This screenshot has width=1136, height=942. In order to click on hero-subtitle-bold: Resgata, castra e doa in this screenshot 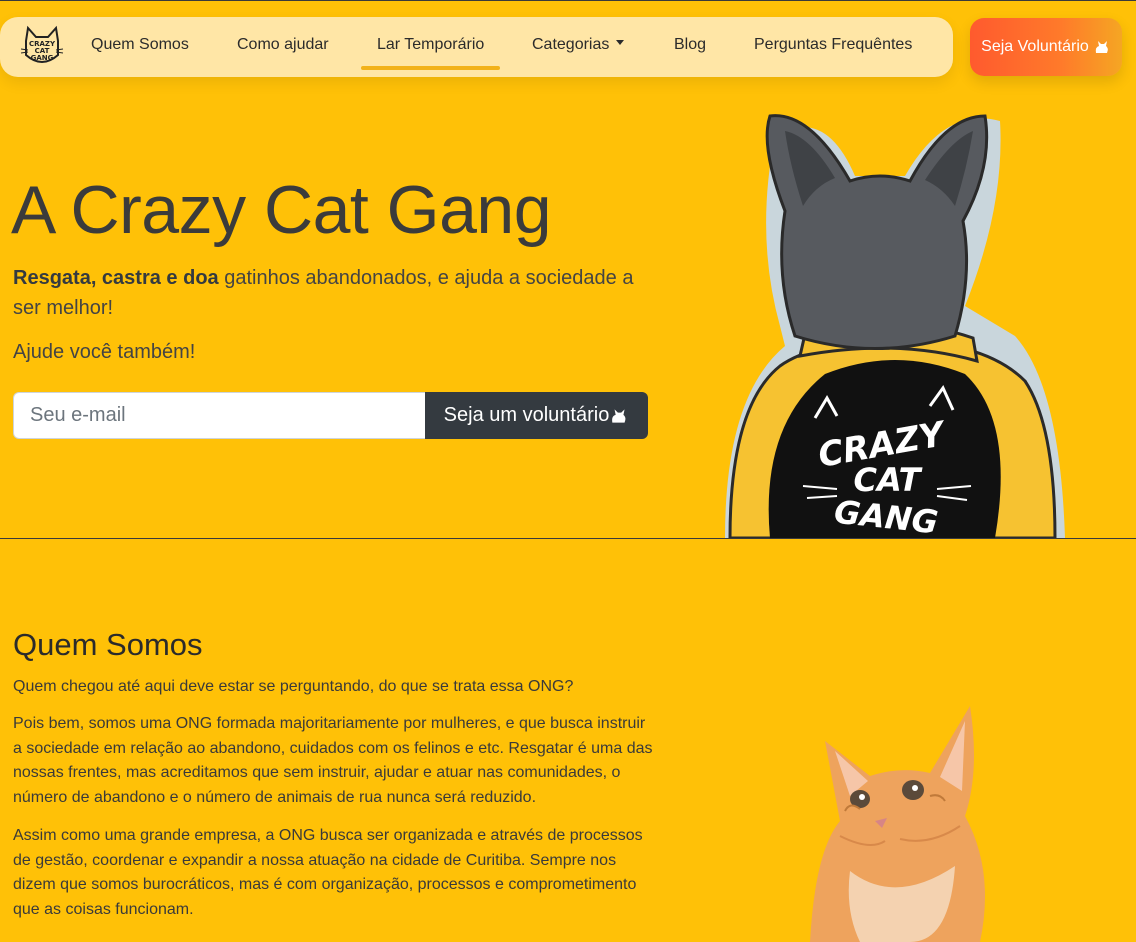, I will do `click(116, 278)`.